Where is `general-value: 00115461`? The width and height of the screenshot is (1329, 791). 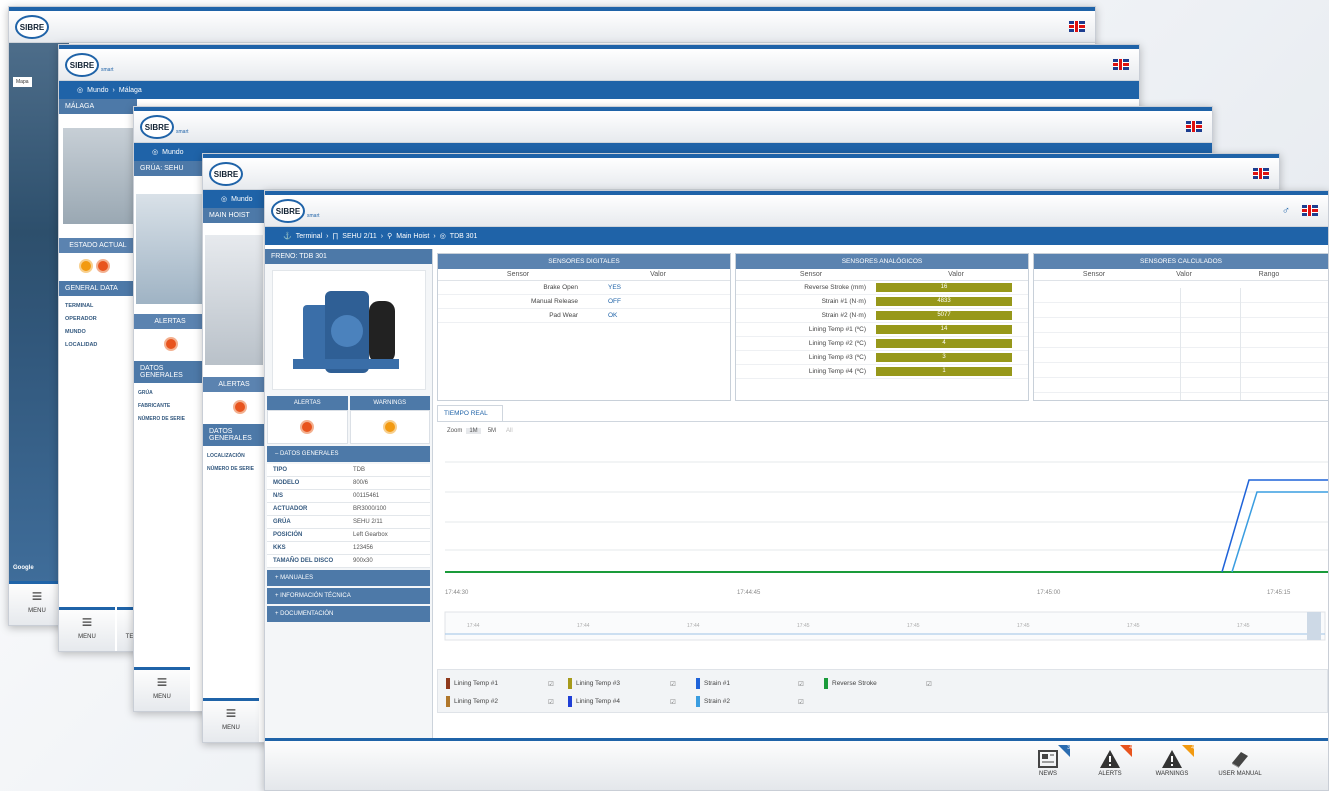 general-value: 00115461 is located at coordinates (366, 496).